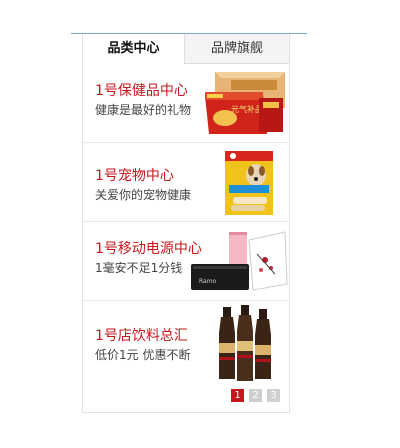 This screenshot has height=448, width=400. I want to click on tab-brand-flagship: 品牌旗舰, so click(236, 49).